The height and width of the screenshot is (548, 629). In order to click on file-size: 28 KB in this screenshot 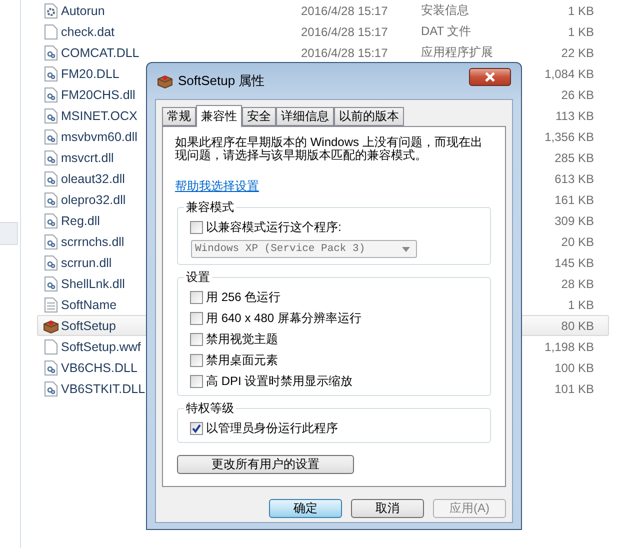, I will do `click(577, 283)`.